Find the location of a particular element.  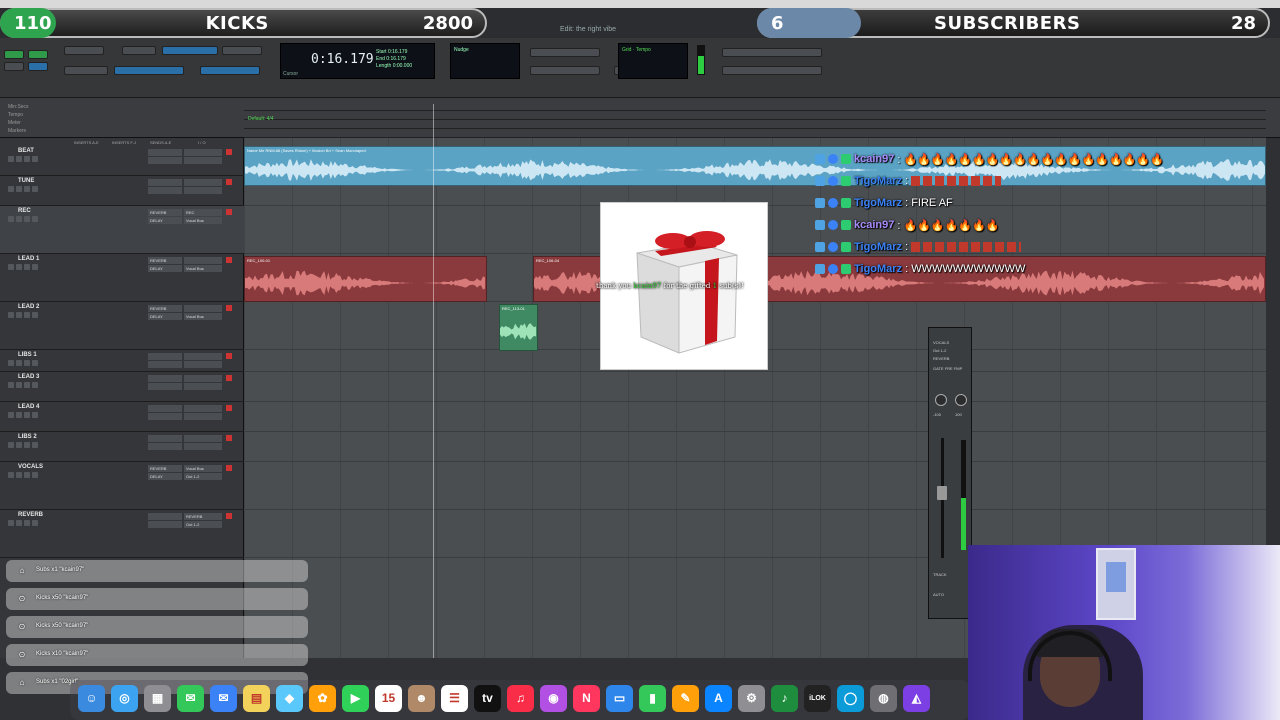

dock-obs-icon: ◯ is located at coordinates (850, 698).